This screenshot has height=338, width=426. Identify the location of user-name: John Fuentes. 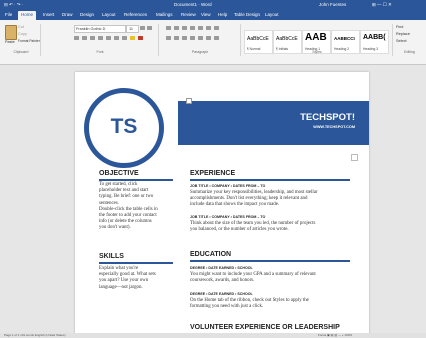
(332, 4).